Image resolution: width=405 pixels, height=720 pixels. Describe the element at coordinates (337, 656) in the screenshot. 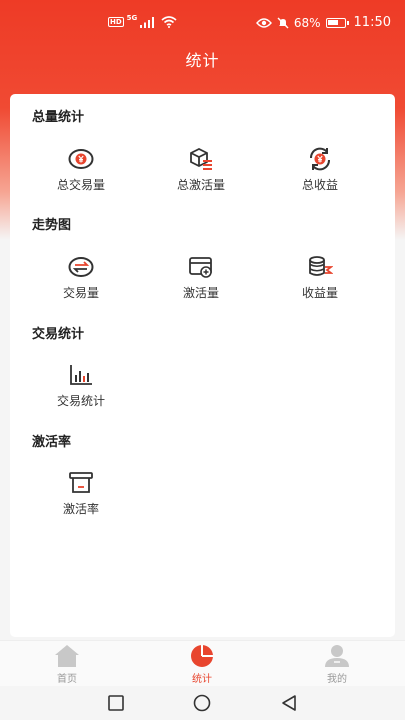

I see `user-icon` at that location.